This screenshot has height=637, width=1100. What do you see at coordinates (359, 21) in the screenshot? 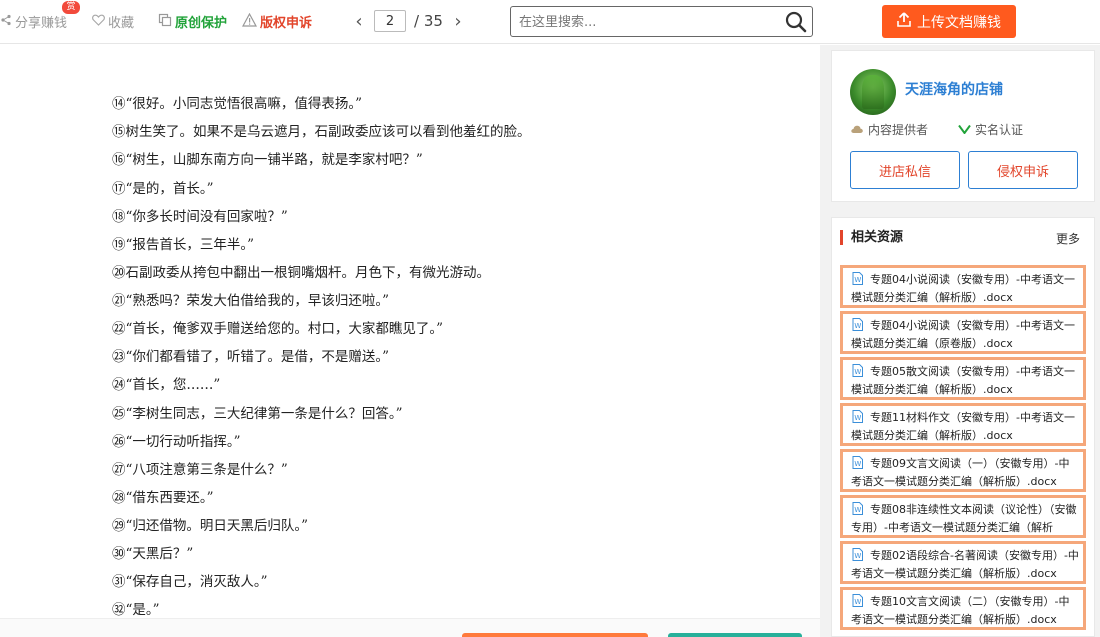
I see `prev-page-icon: ‹` at bounding box center [359, 21].